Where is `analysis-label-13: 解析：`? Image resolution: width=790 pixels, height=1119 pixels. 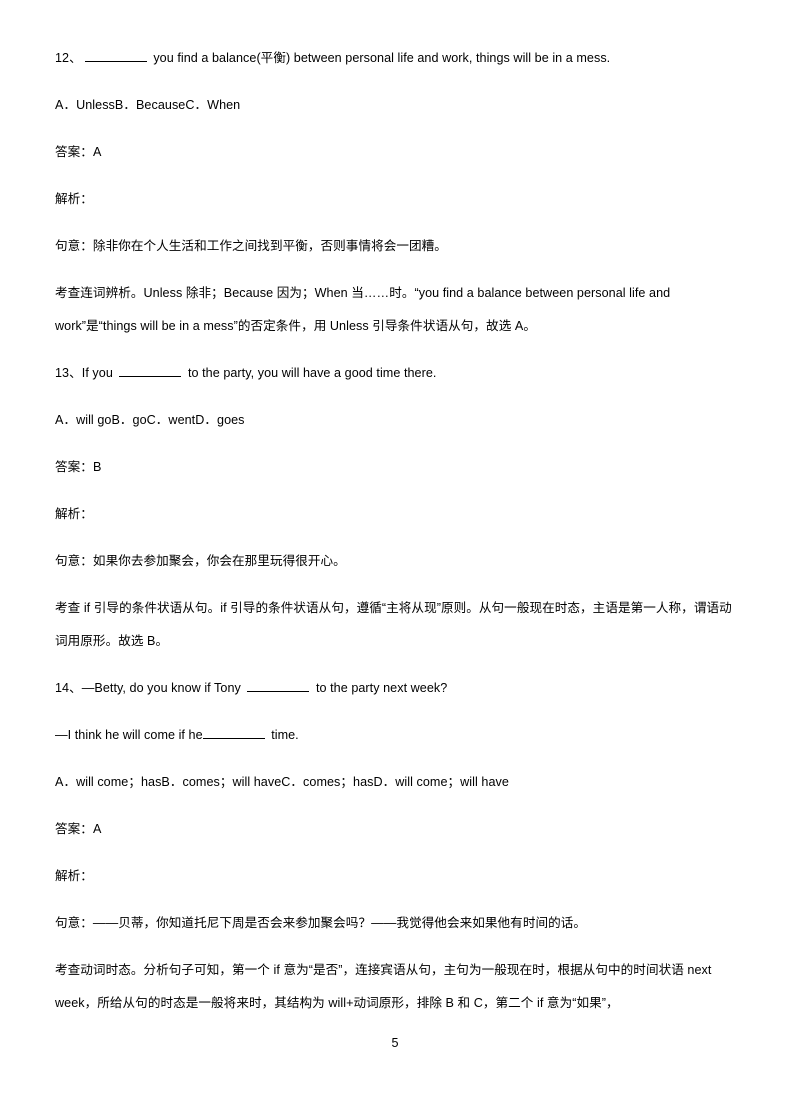
analysis-label-13: 解析： is located at coordinates (74, 514).